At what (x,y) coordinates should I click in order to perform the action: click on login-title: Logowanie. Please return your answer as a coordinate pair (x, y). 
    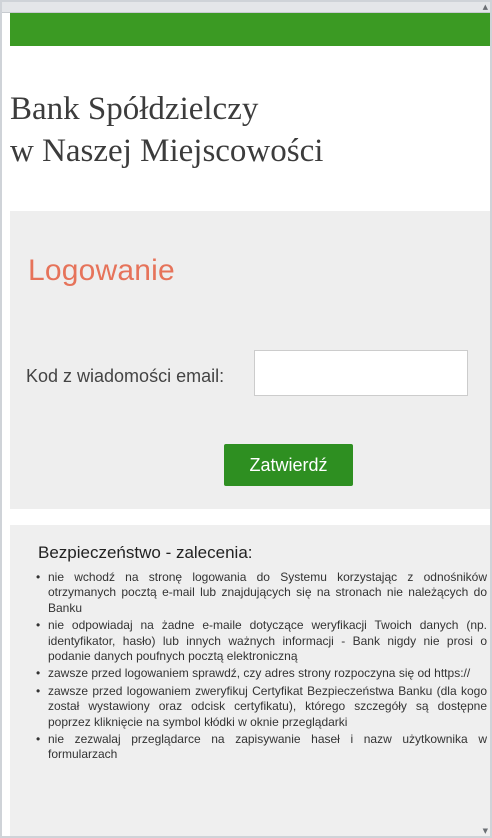
    Looking at the image, I should click on (101, 270).